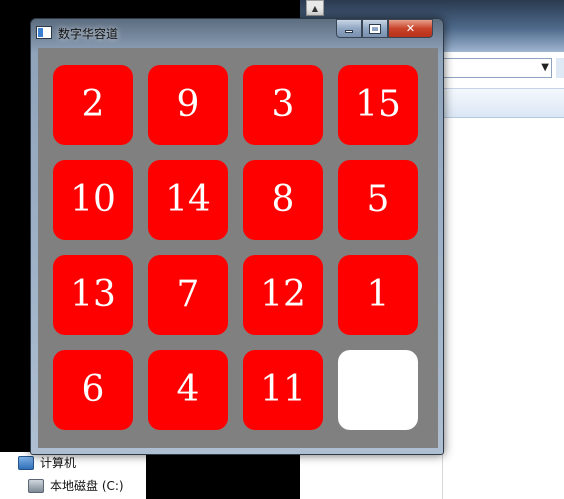  Describe the element at coordinates (188, 105) in the screenshot. I see `puzzle-tile: 9` at that location.